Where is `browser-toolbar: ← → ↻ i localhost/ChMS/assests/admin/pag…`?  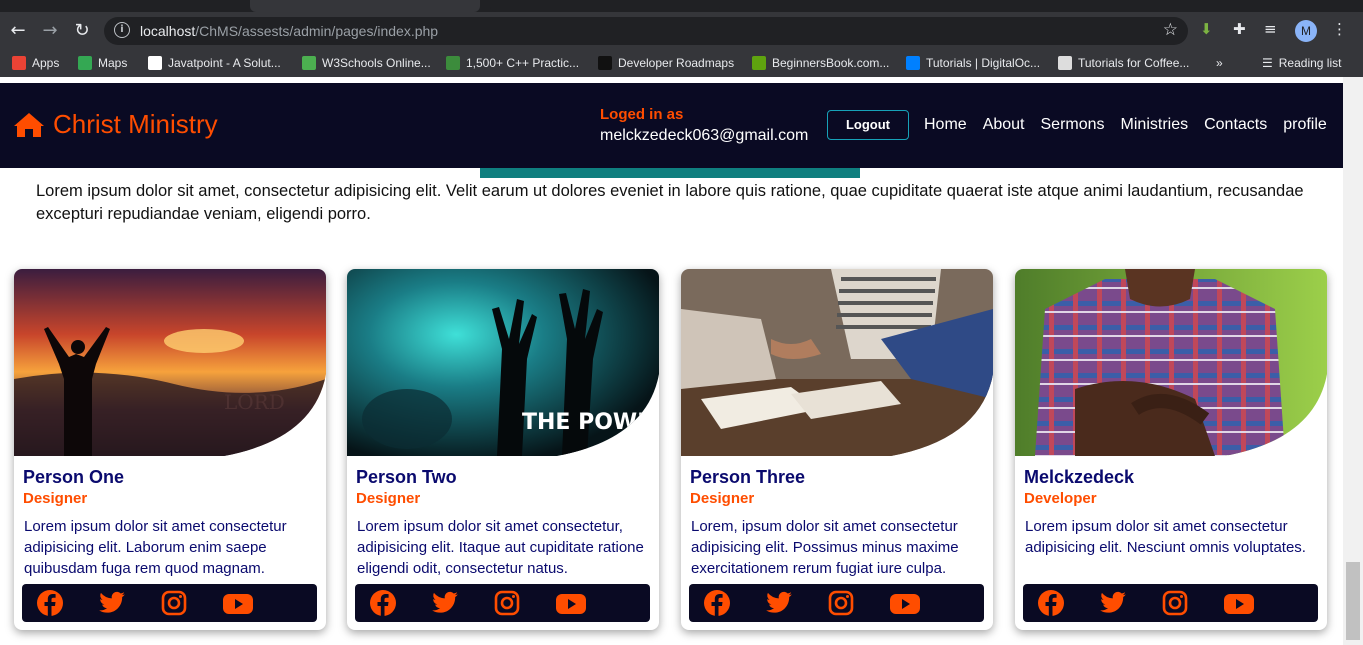 browser-toolbar: ← → ↻ i localhost/ChMS/assests/admin/pag… is located at coordinates (681, 31).